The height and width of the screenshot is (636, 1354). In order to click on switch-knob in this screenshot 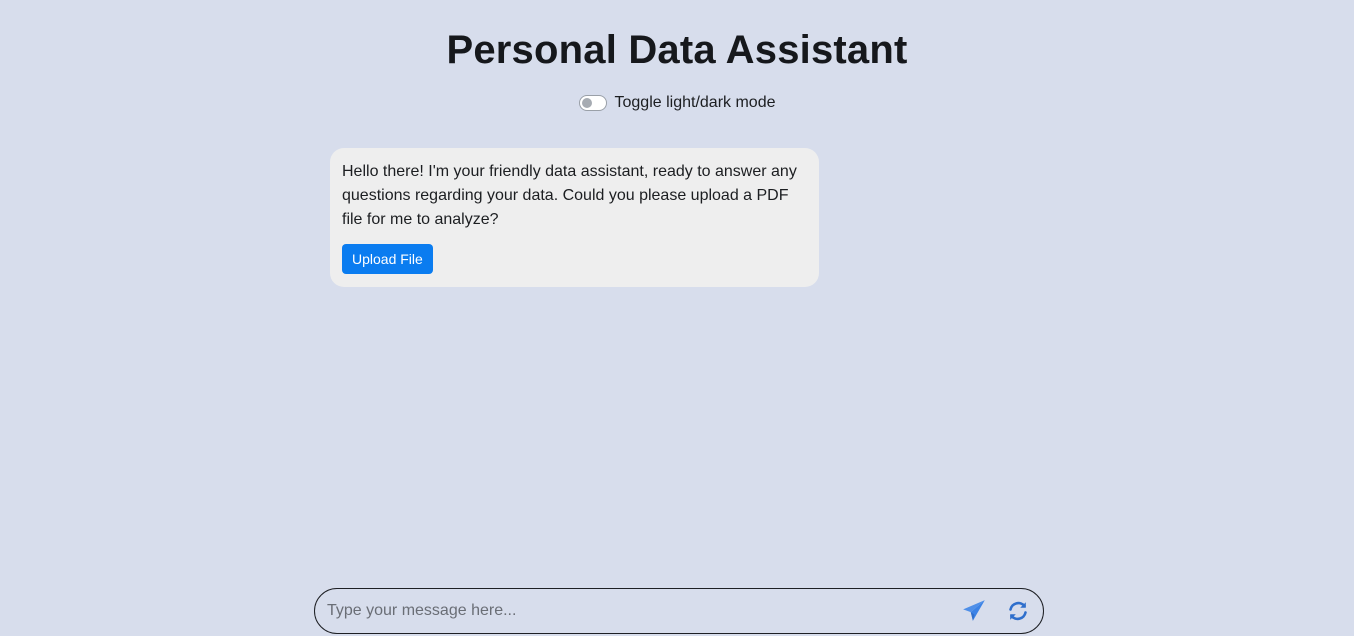, I will do `click(586, 103)`.